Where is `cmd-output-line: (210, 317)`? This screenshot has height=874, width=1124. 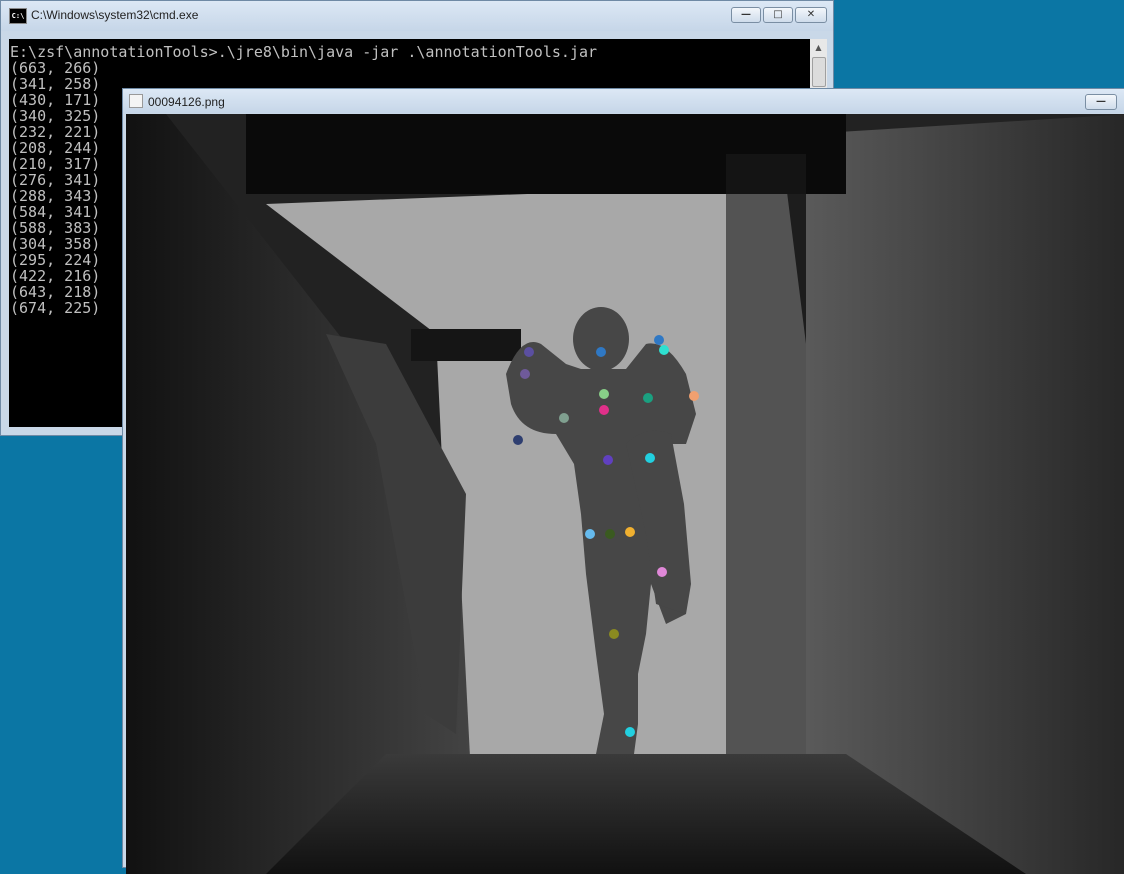 cmd-output-line: (210, 317) is located at coordinates (55, 164).